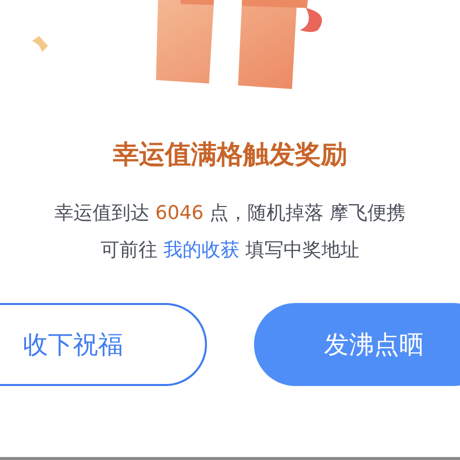 The height and width of the screenshot is (460, 460). I want to click on address-hint: 可前往 我的收获 填写中奖地址, so click(230, 250).